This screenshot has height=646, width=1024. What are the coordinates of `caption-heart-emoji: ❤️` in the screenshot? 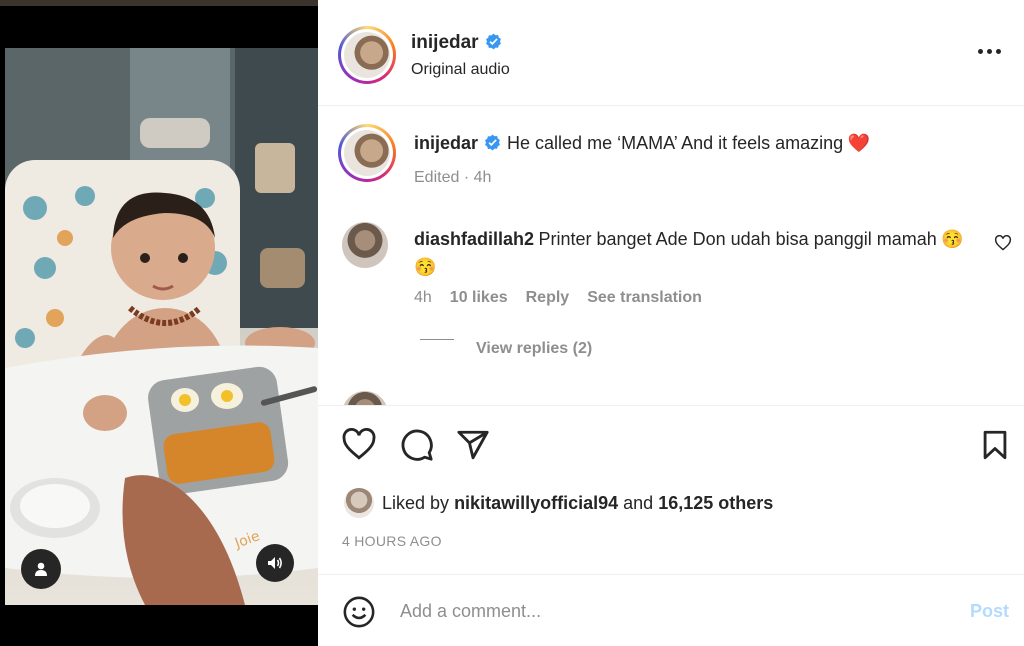 It's located at (859, 143).